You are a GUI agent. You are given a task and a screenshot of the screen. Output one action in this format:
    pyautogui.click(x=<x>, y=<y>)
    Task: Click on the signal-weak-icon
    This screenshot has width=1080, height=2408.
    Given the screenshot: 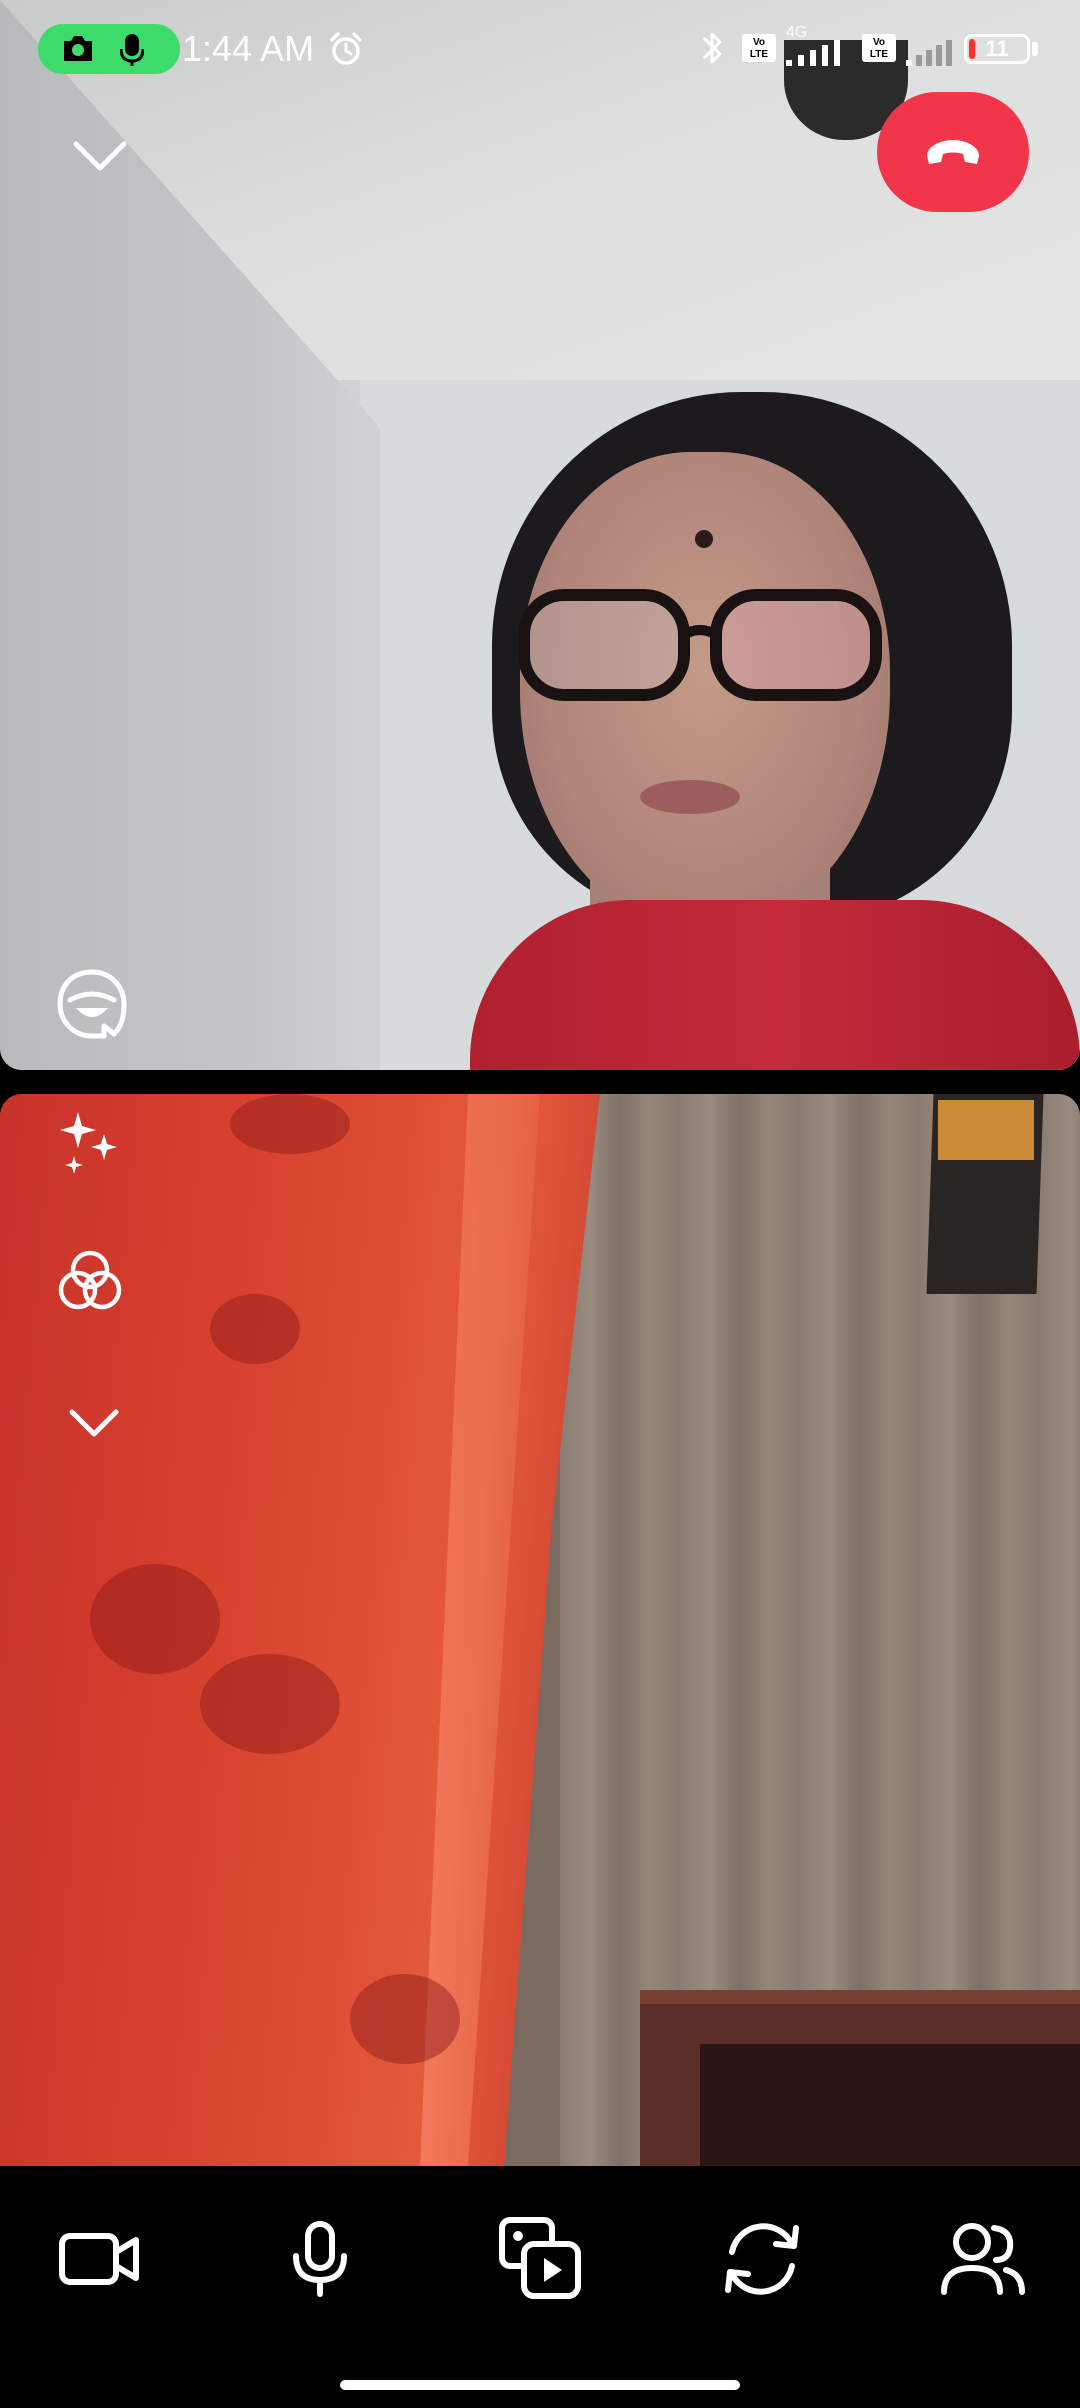 What is the action you would take?
    pyautogui.click(x=929, y=53)
    